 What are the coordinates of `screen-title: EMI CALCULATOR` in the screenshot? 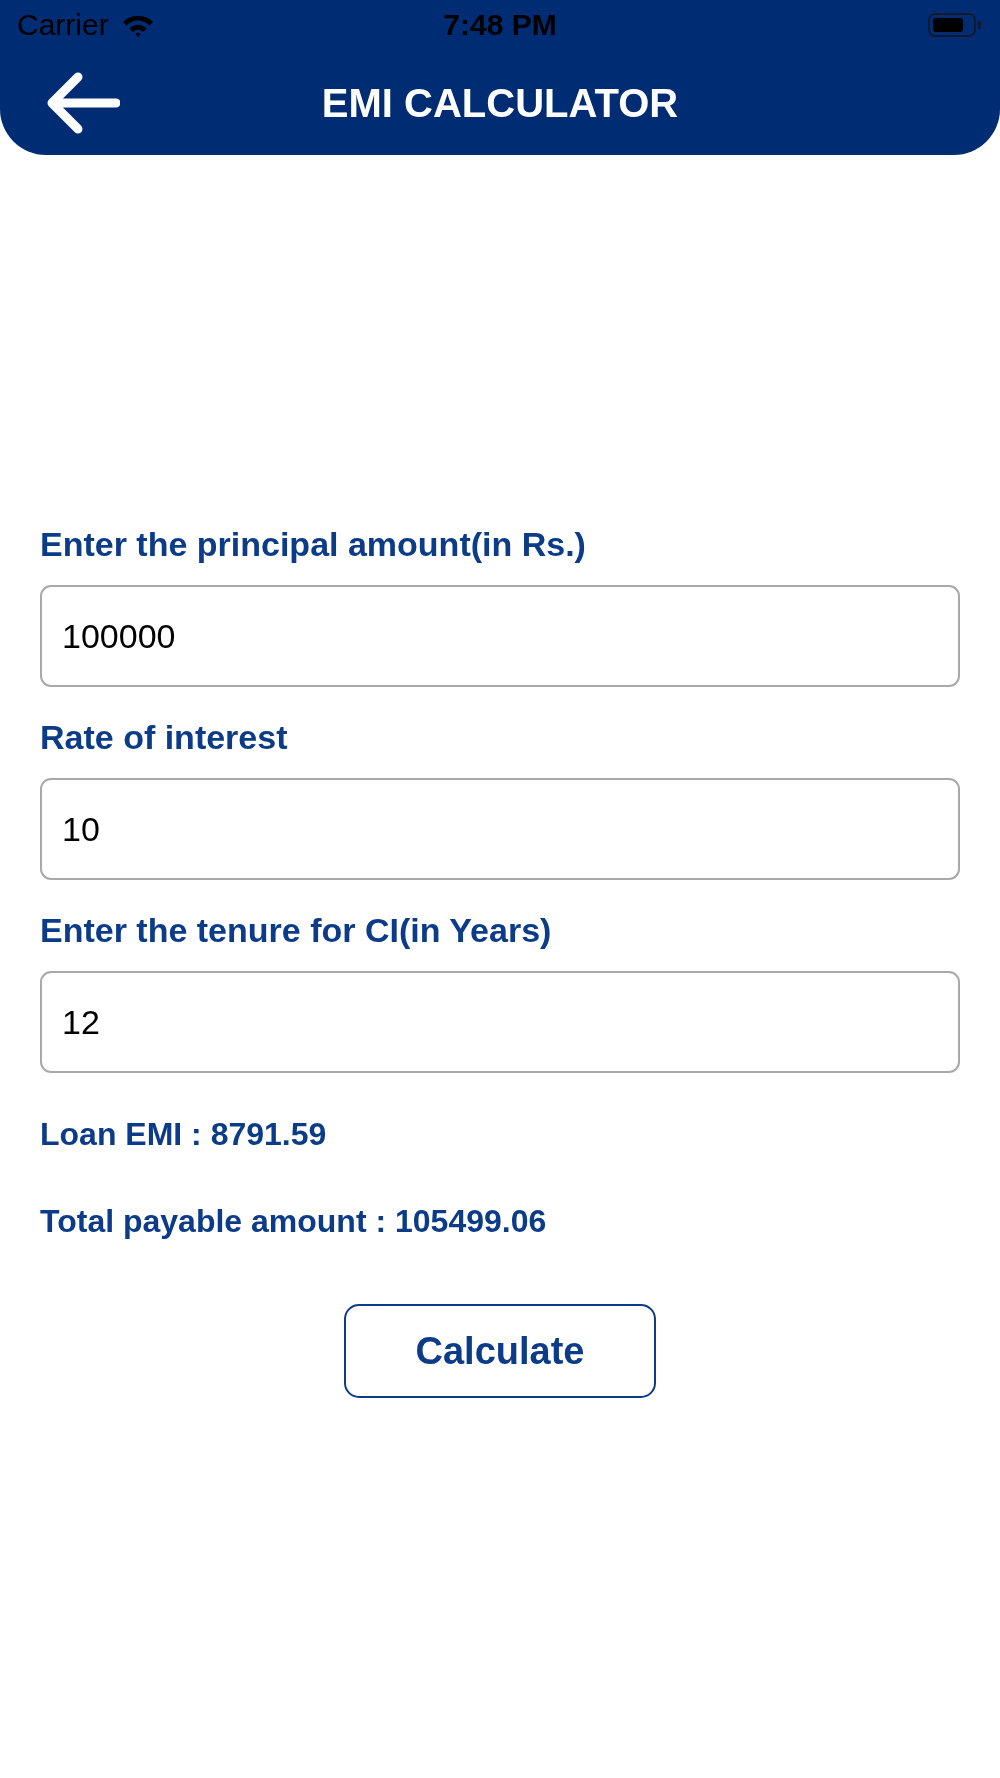 It's located at (500, 103).